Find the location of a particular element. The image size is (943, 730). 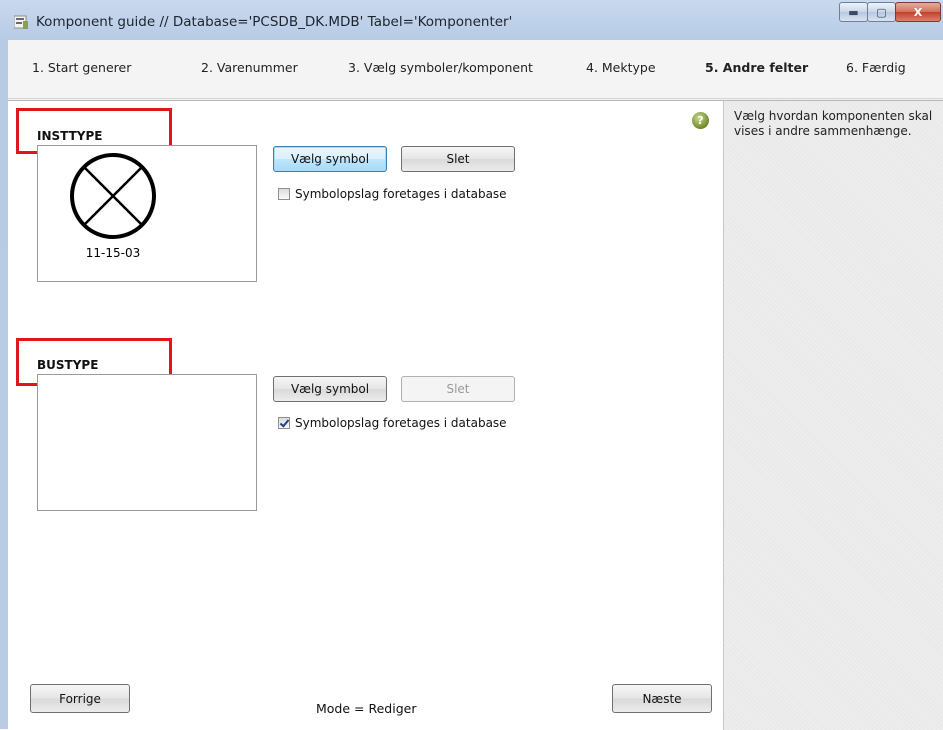

step-mektype: 4. Mektype is located at coordinates (621, 67).